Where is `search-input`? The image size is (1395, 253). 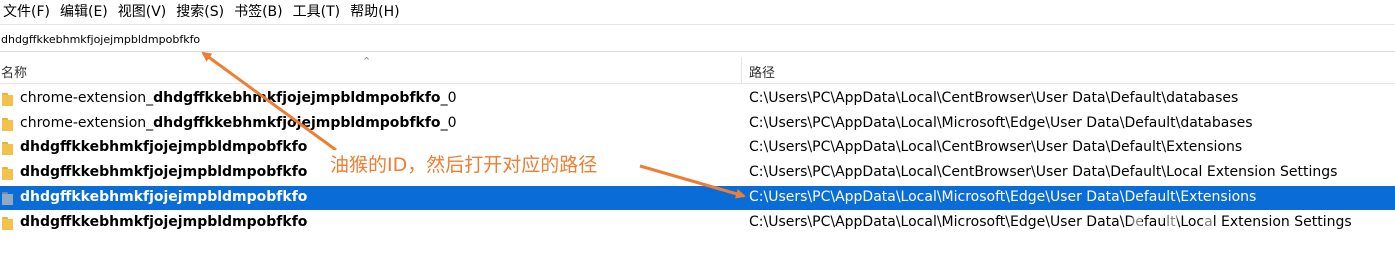 search-input is located at coordinates (300, 39).